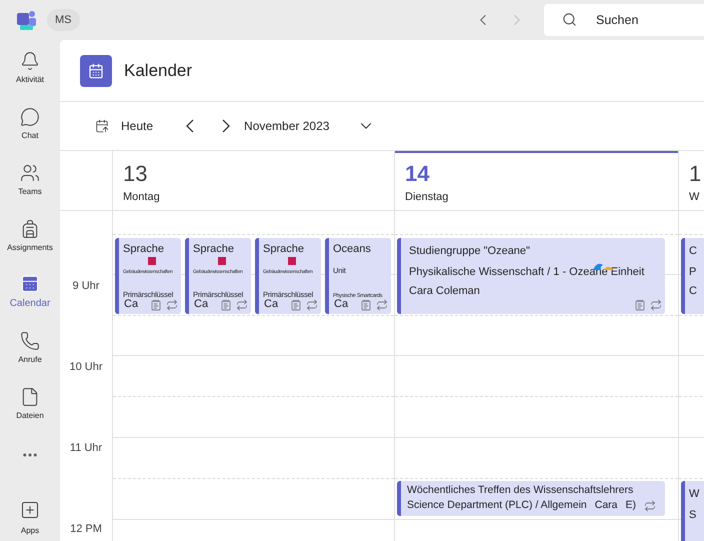 This screenshot has width=704, height=541. What do you see at coordinates (352, 249) in the screenshot?
I see `event-title: Oceans` at bounding box center [352, 249].